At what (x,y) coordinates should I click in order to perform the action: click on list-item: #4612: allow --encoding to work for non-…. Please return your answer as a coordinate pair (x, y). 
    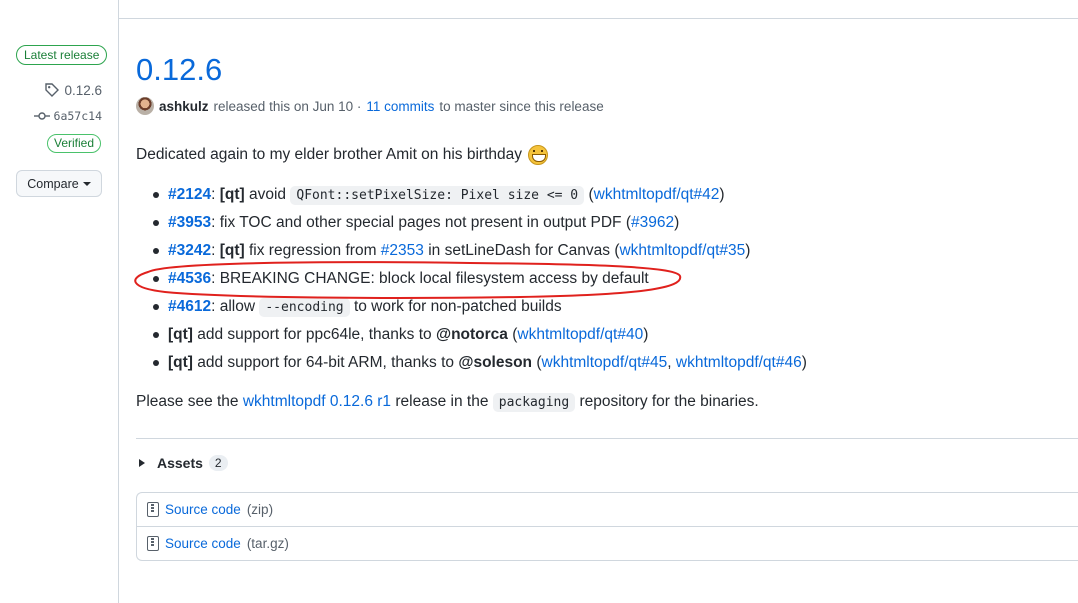
    Looking at the image, I should click on (478, 309).